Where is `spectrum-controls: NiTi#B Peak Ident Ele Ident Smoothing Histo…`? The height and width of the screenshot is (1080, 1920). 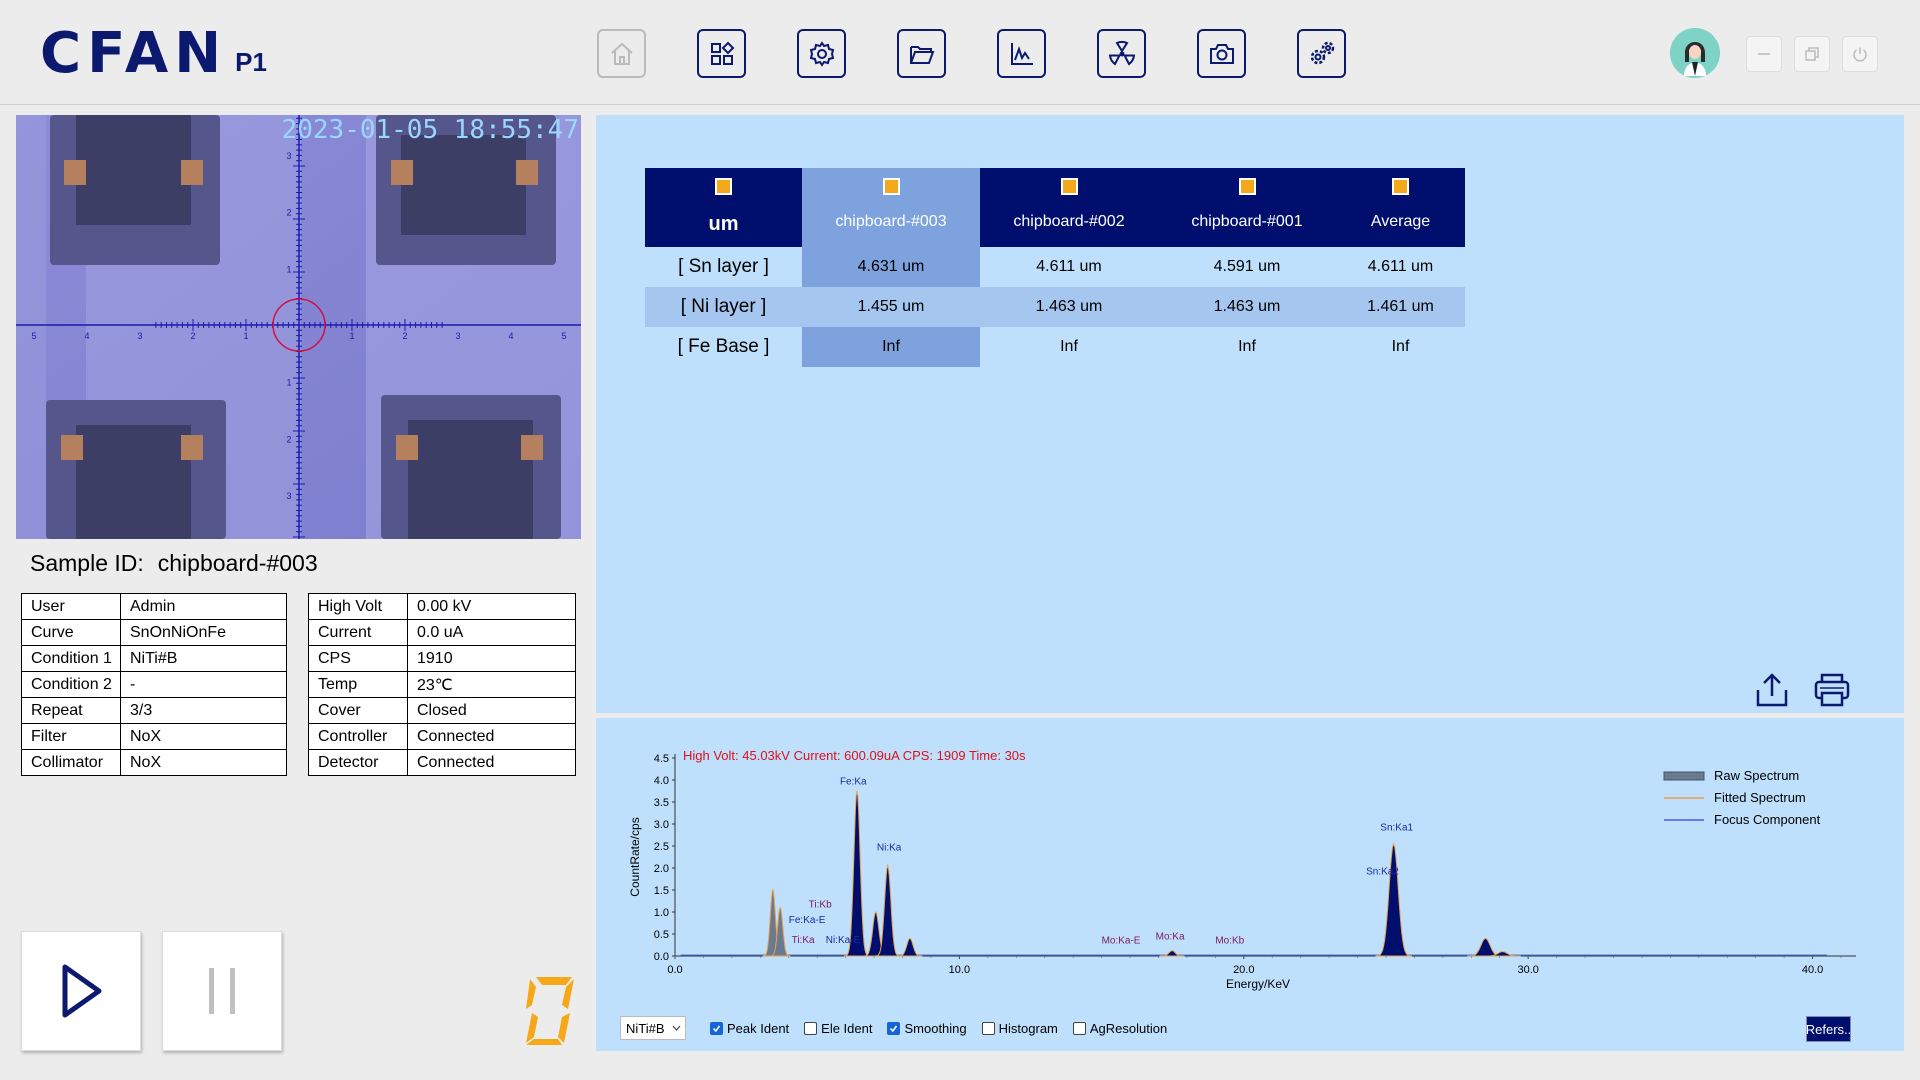 spectrum-controls: NiTi#B Peak Ident Ele Ident Smoothing Histo… is located at coordinates (901, 1028).